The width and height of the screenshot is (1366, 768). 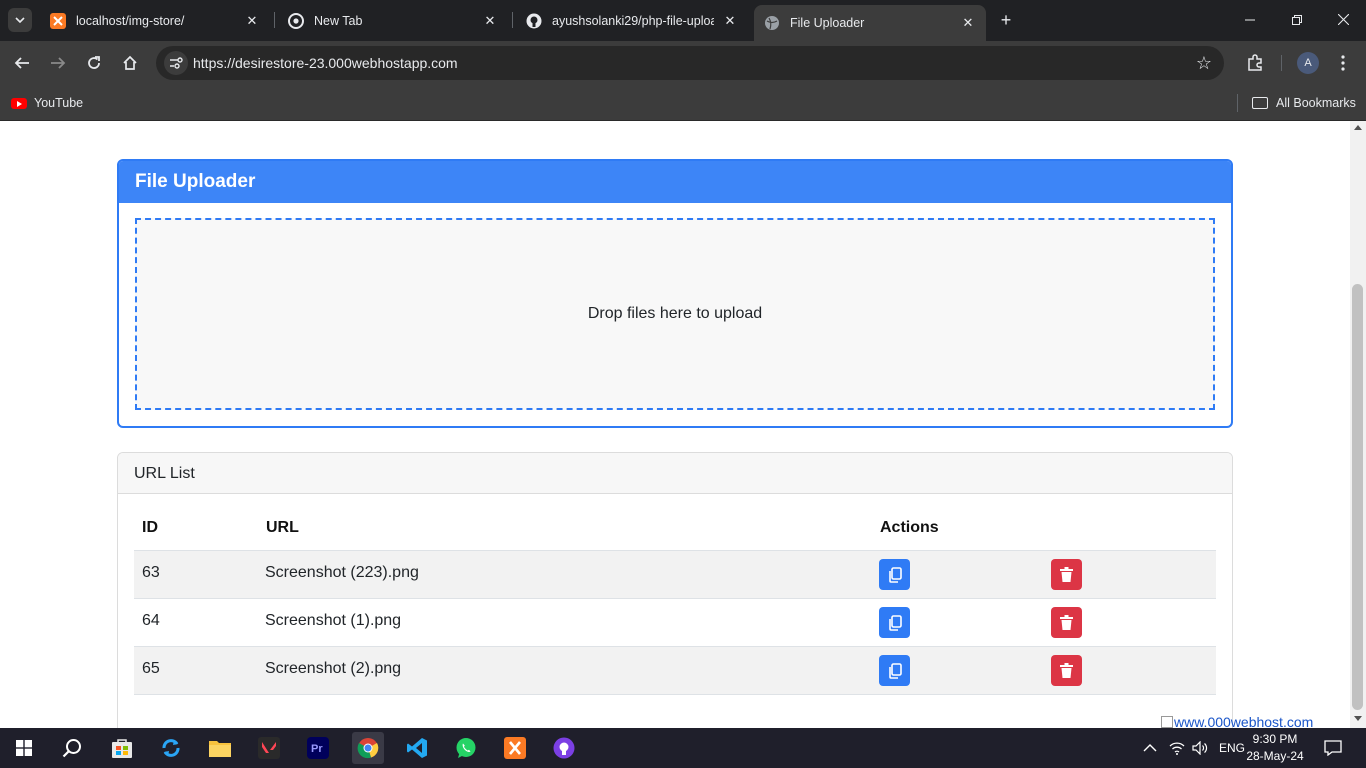 I want to click on all-bookmarks-button: All Bookmarks, so click(x=1304, y=103).